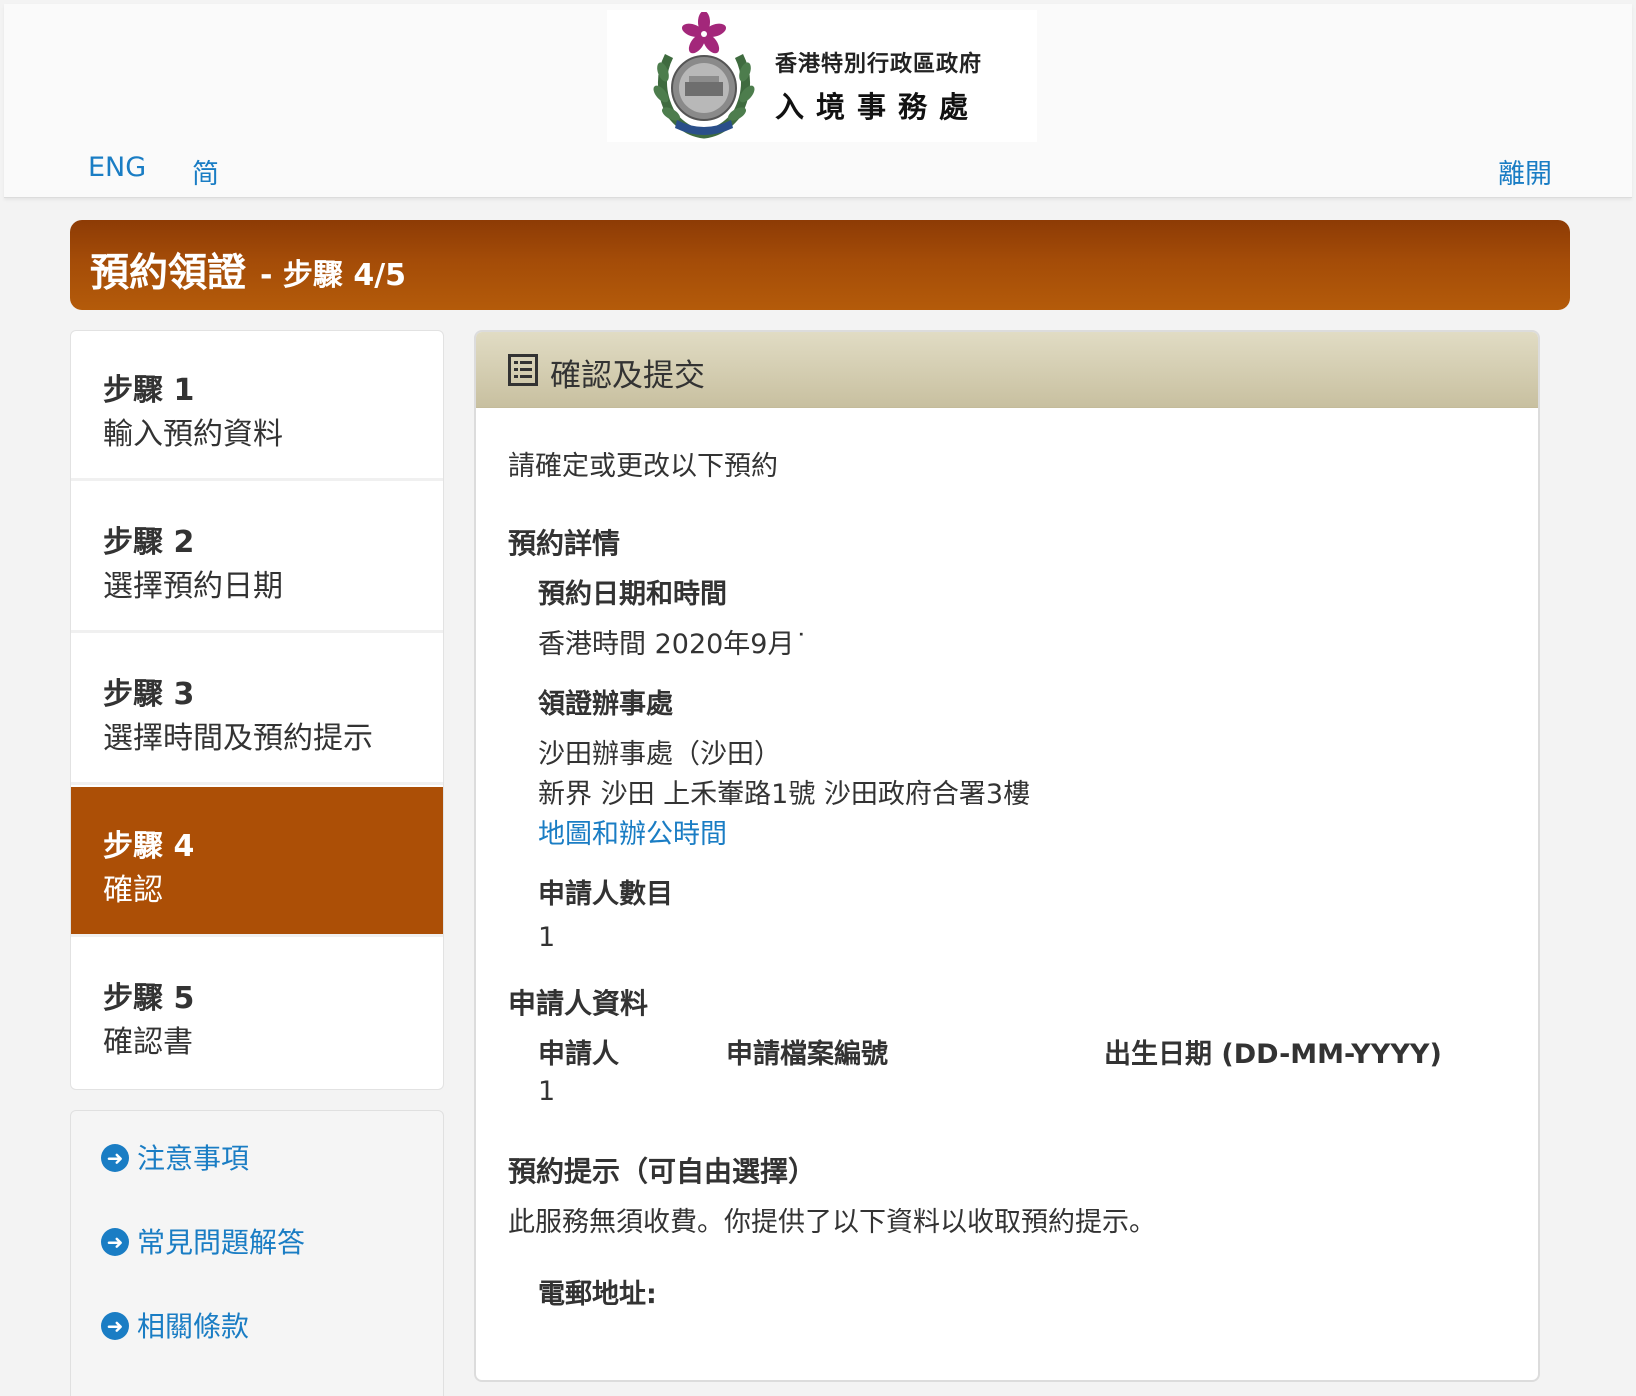 This screenshot has height=1396, width=1636. Describe the element at coordinates (238, 738) in the screenshot. I see `step-label: 選擇時間及預約提示` at that location.